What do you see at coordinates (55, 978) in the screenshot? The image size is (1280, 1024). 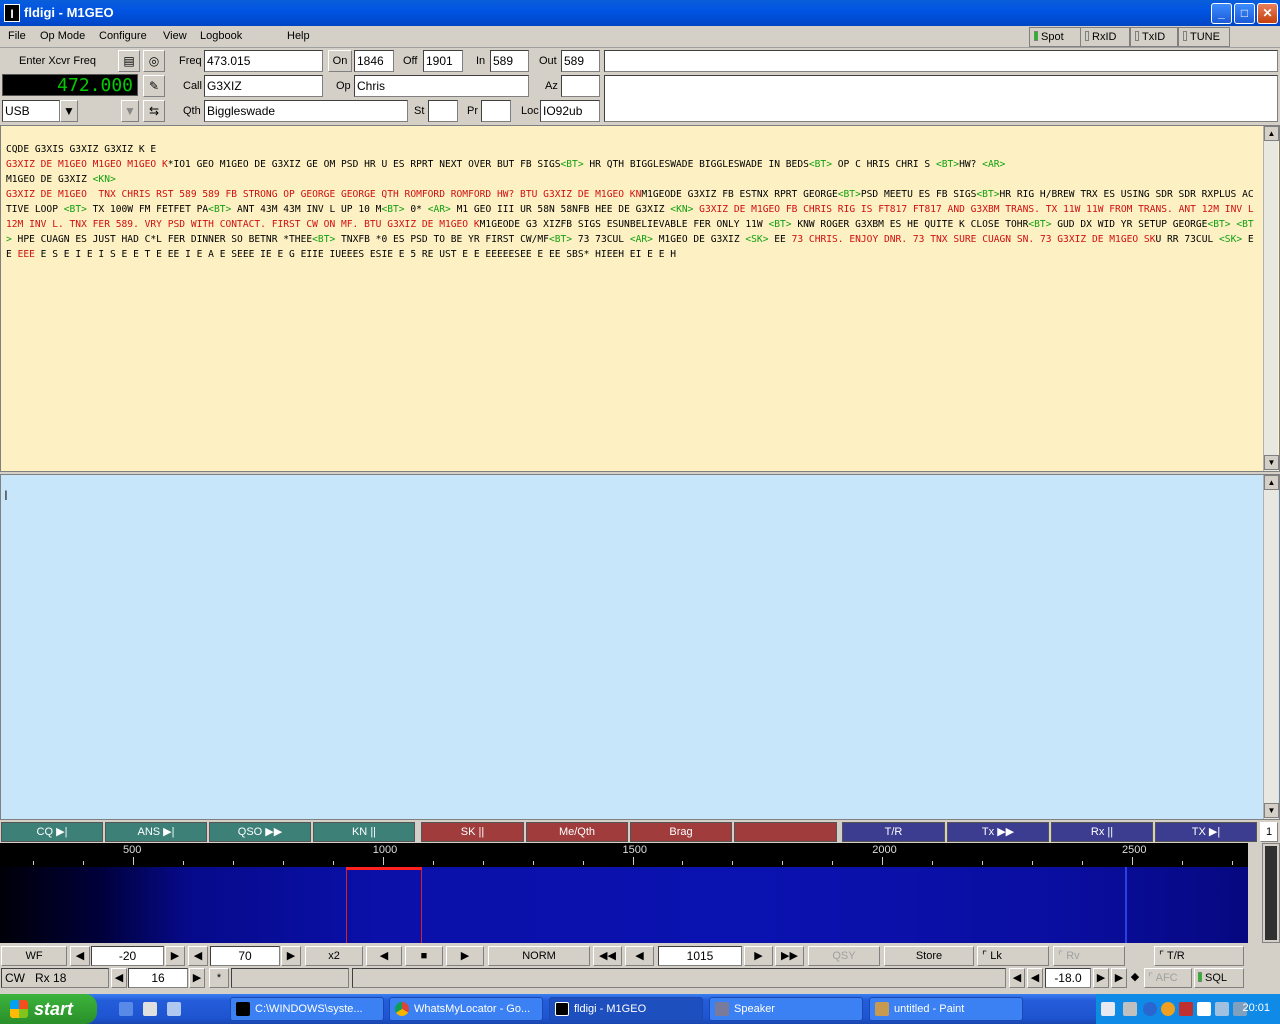 I see `mode-status: CW Rx 18` at bounding box center [55, 978].